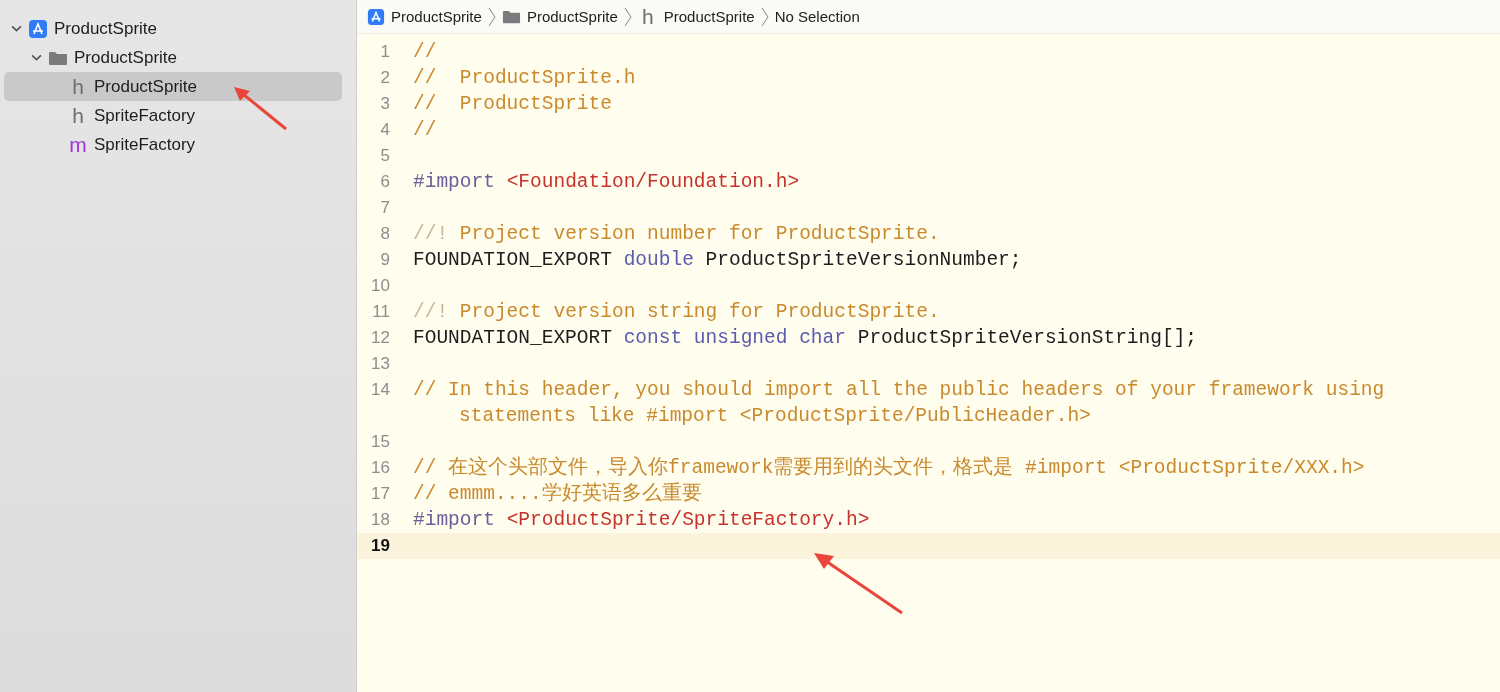  I want to click on line-number: 19, so click(380, 546).